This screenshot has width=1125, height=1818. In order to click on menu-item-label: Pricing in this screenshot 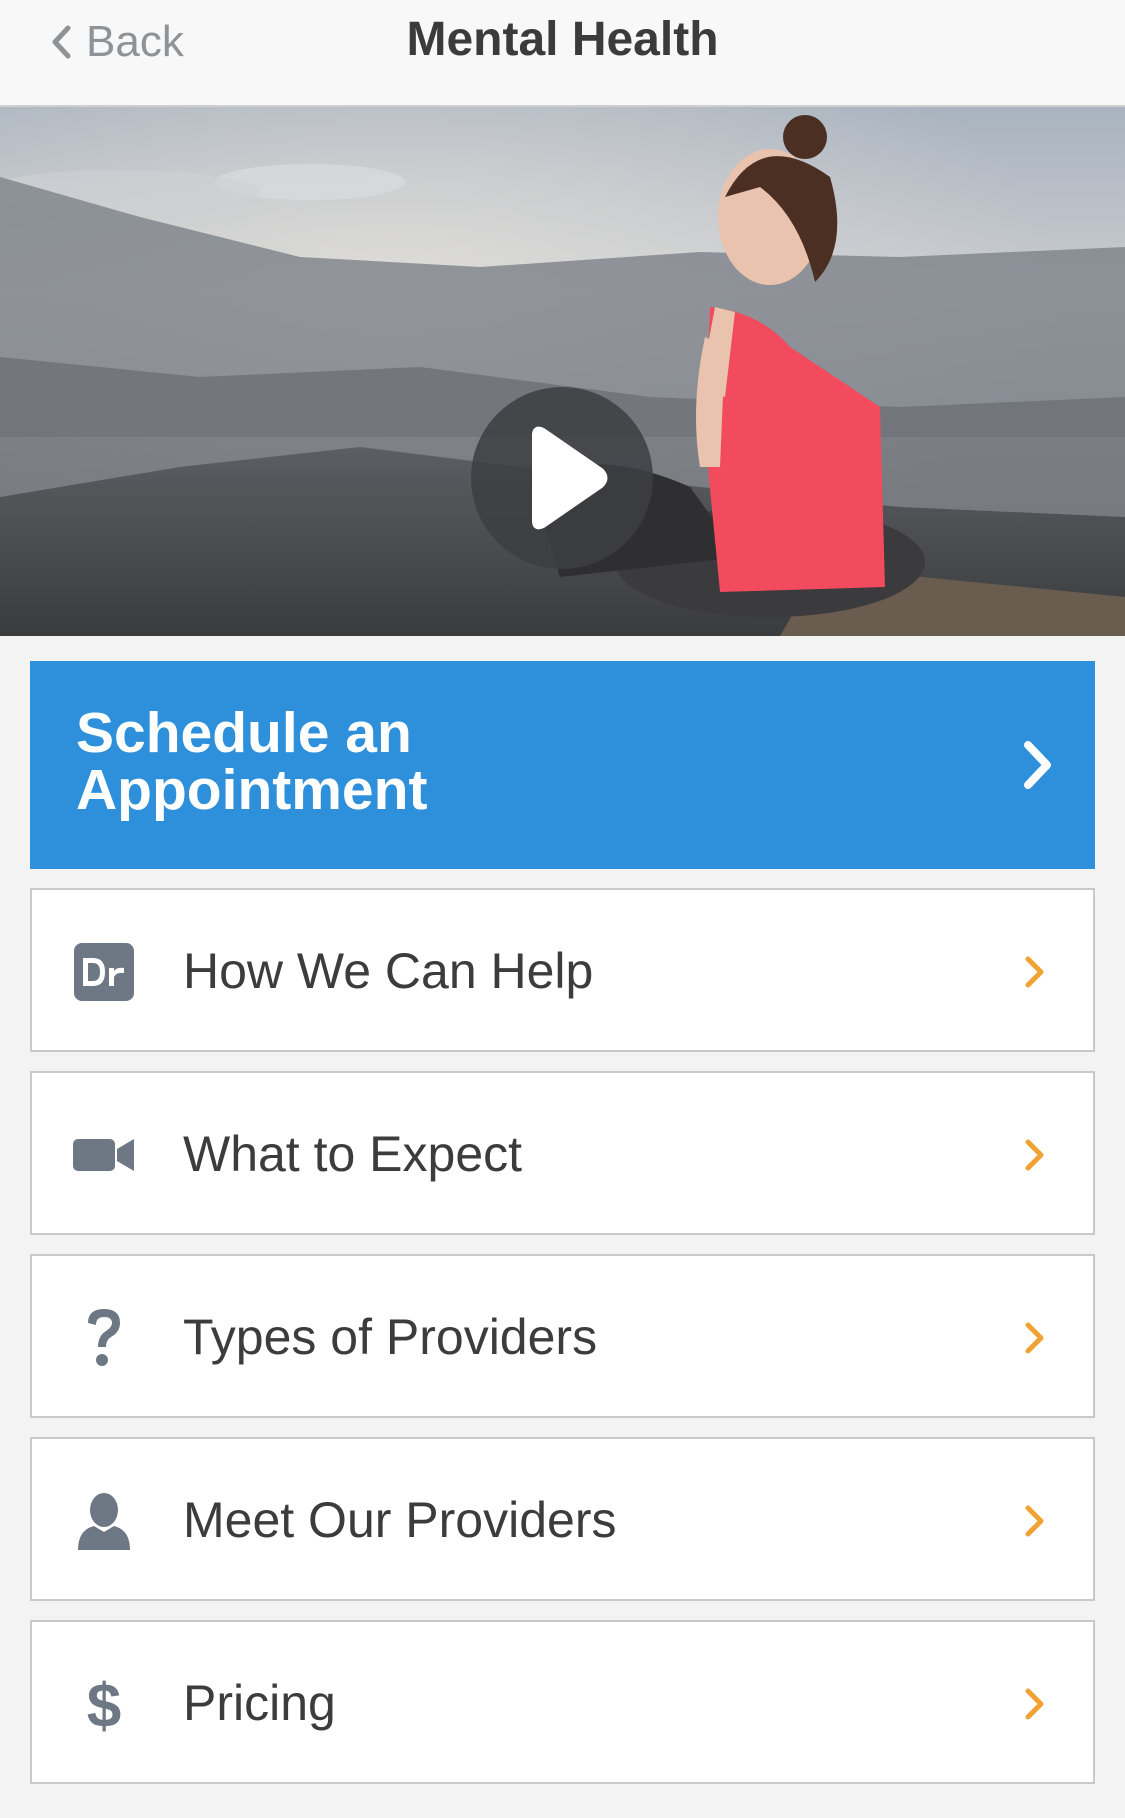, I will do `click(259, 1703)`.